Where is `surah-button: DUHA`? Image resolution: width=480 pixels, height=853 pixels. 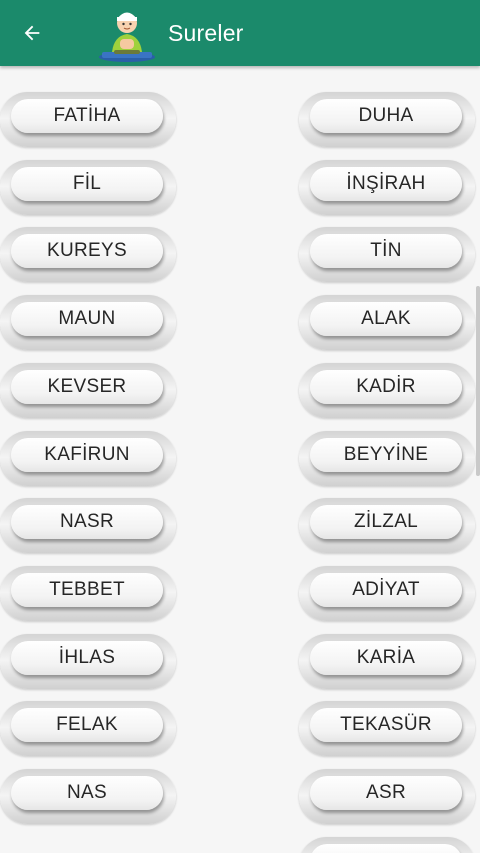
surah-button: DUHA is located at coordinates (387, 119).